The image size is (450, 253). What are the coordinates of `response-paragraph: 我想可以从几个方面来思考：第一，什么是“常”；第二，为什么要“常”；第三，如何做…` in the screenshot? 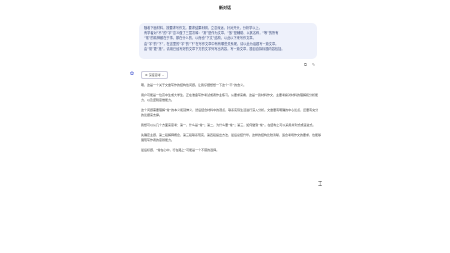 It's located at (228, 124).